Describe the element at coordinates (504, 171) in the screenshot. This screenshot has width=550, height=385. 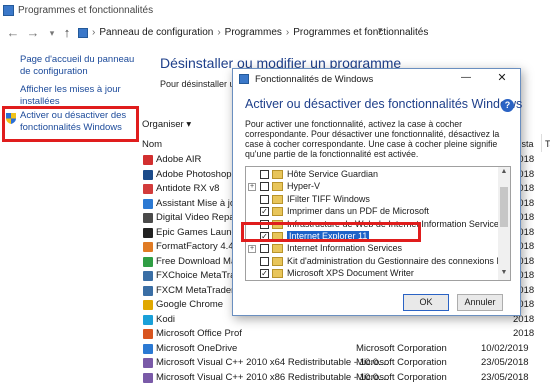
I see `scroll-up-icon: ▲` at that location.